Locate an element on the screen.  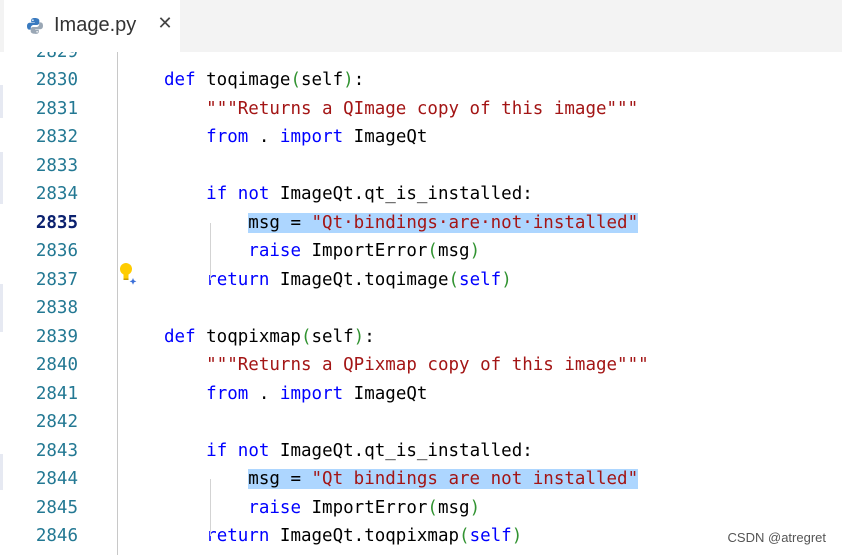
line-number: 2839 is located at coordinates (56, 336).